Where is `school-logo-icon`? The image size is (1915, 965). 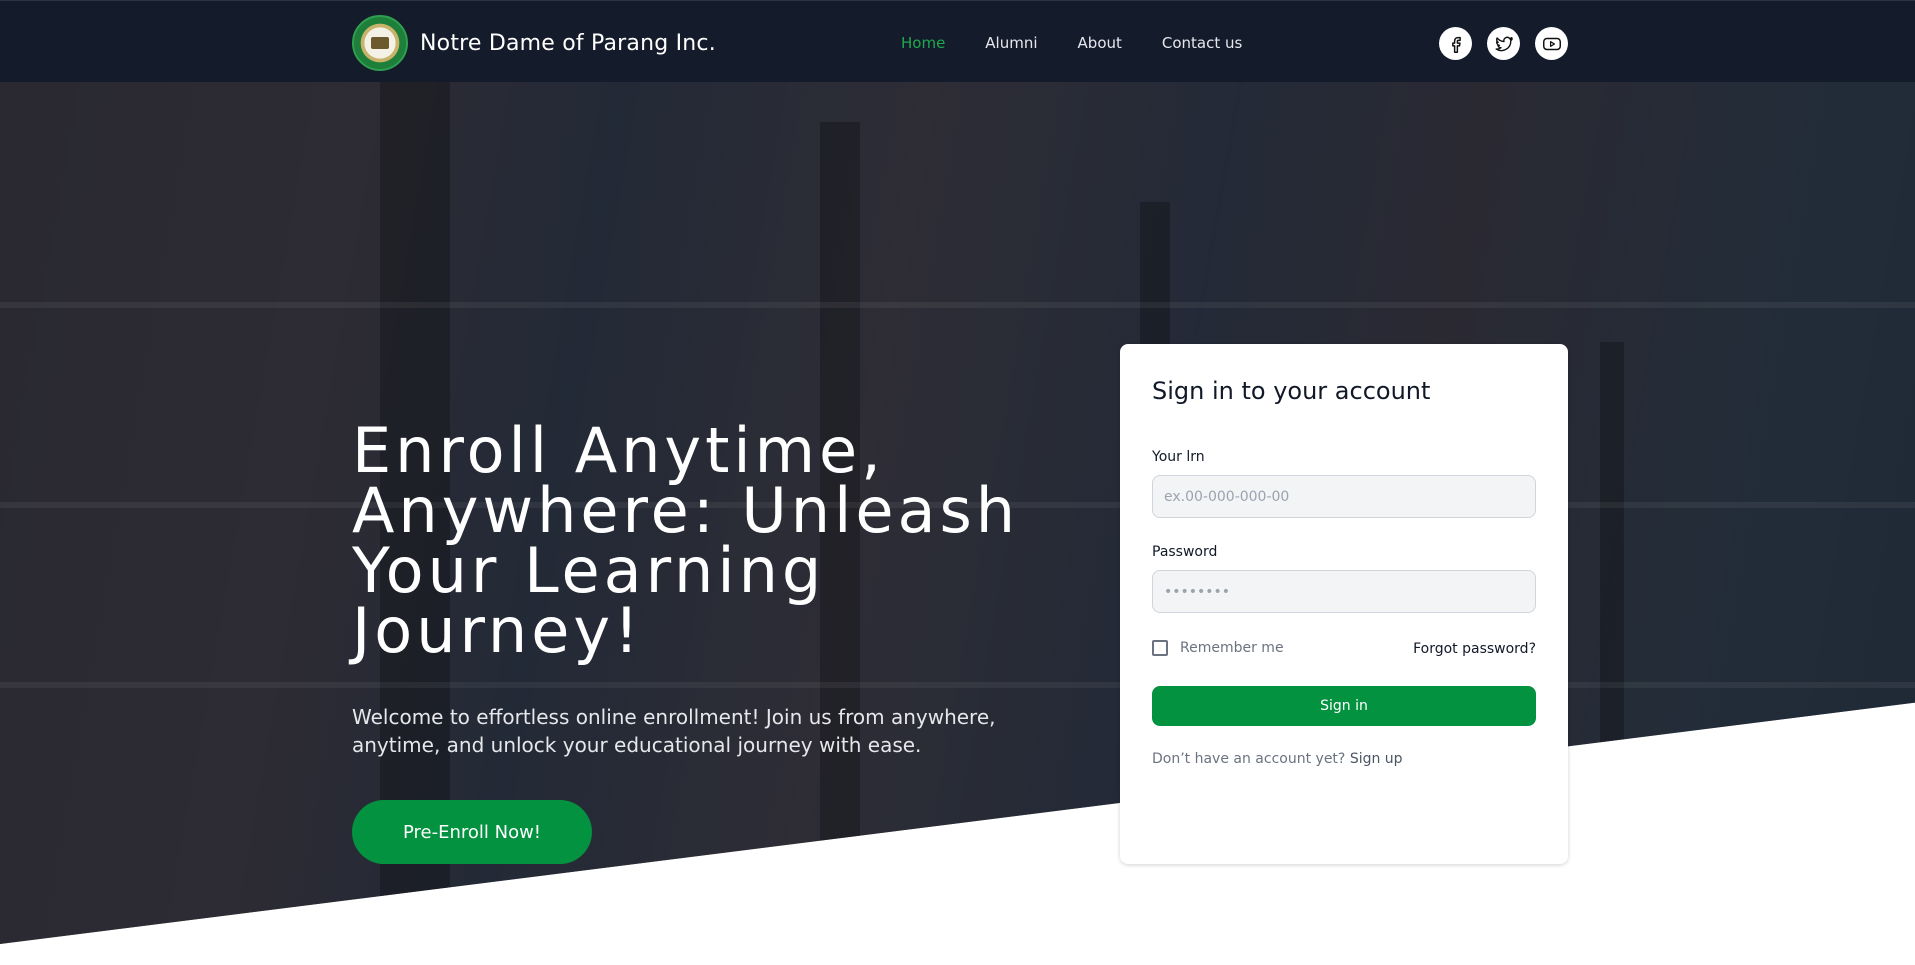
school-logo-icon is located at coordinates (380, 43).